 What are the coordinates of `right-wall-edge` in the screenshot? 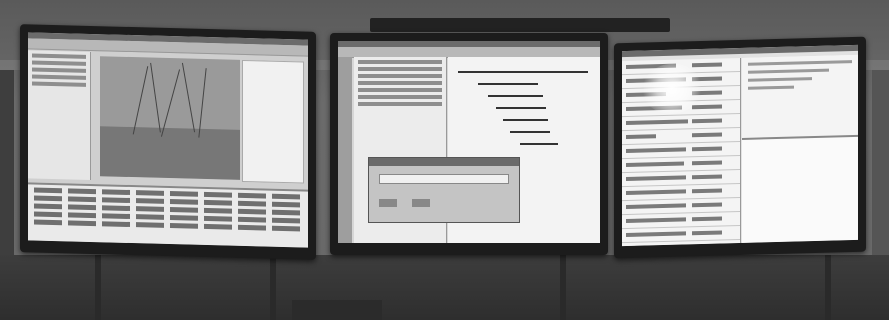 It's located at (880, 165).